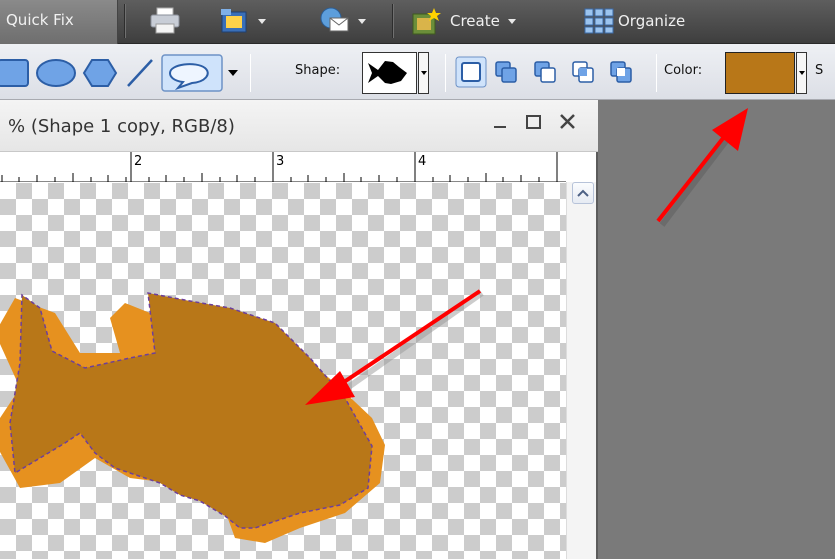  I want to click on create-icon, so click(426, 21).